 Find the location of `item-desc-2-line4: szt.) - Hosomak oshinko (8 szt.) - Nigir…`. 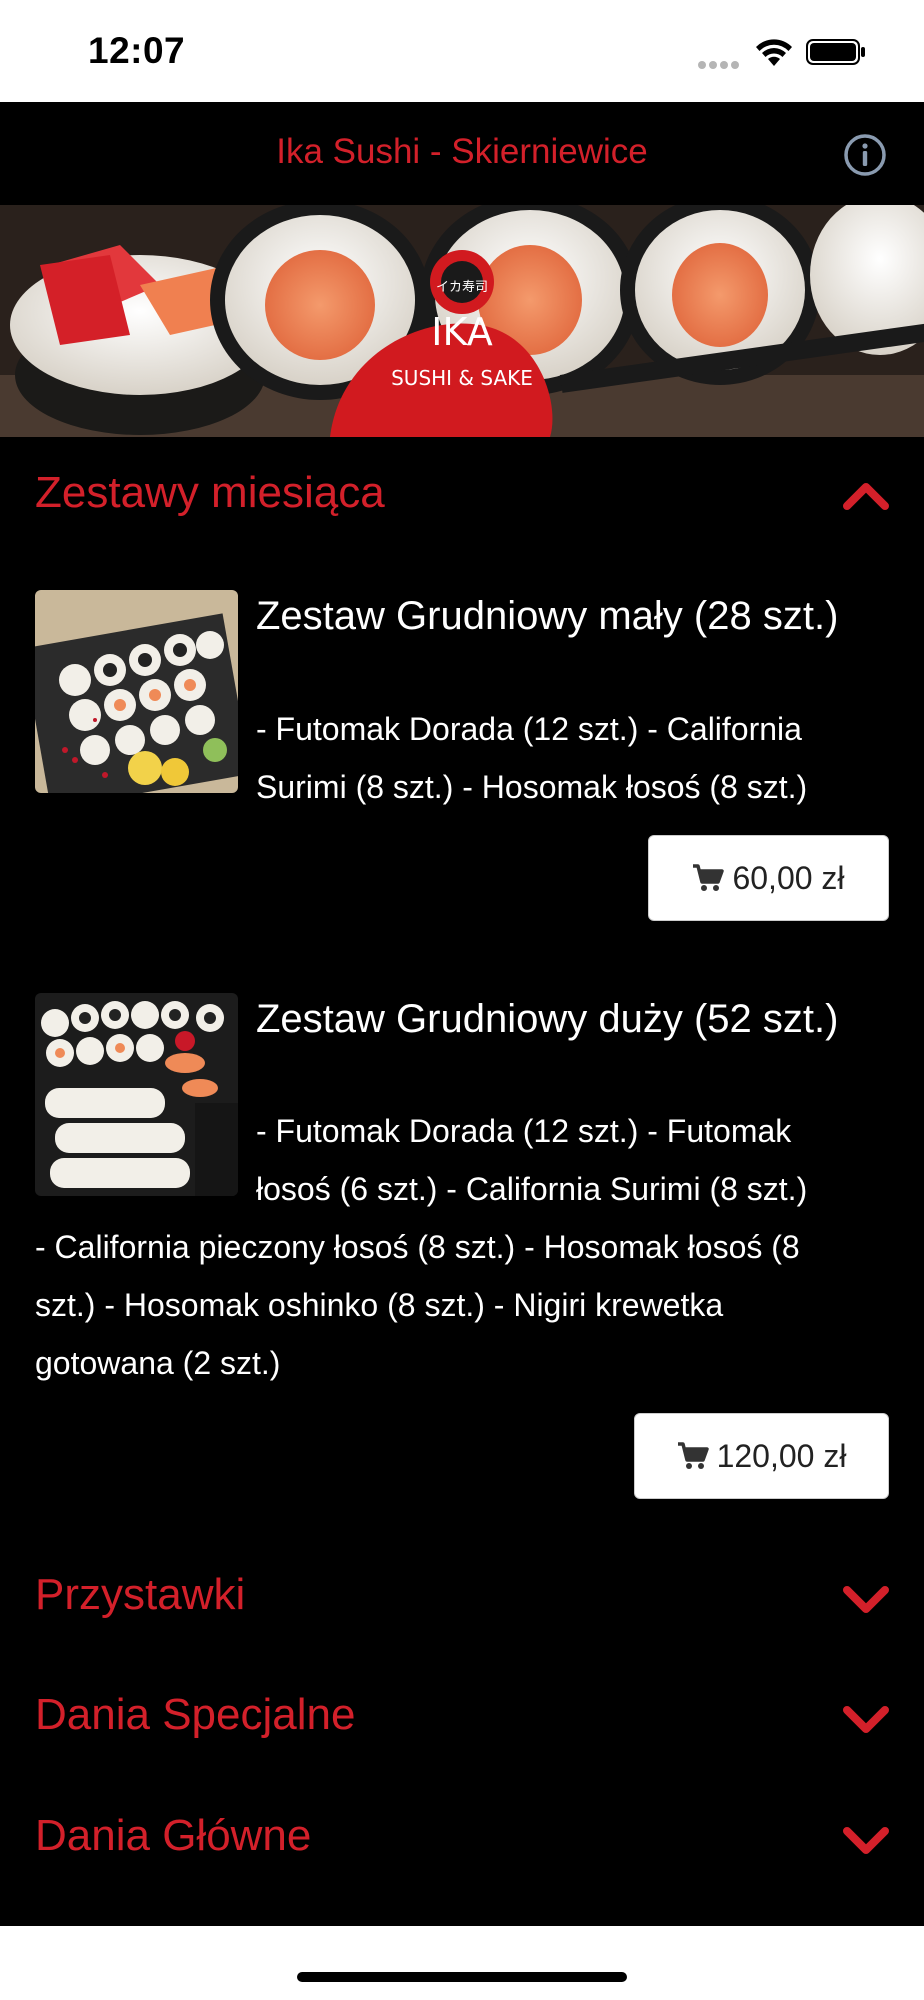

item-desc-2-line4: szt.) - Hosomak oshinko (8 szt.) - Nigir… is located at coordinates (379, 1305).